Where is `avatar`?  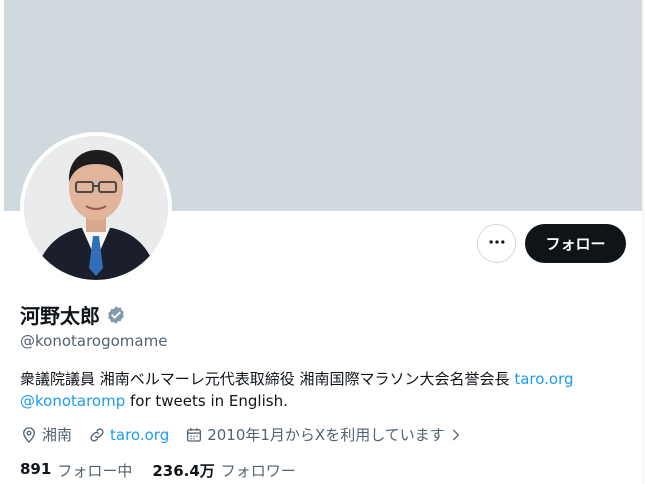
avatar is located at coordinates (96, 208).